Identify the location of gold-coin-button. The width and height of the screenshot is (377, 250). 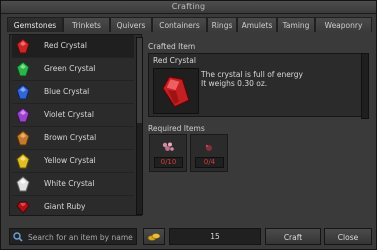
(154, 236).